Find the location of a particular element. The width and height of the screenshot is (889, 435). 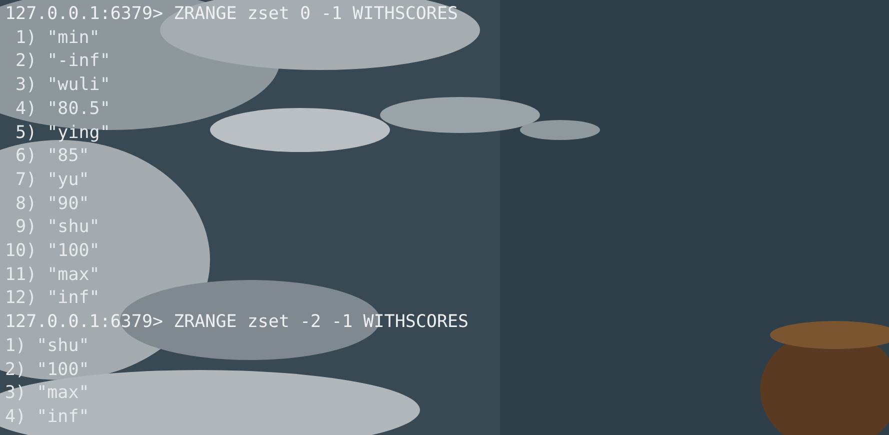

output-line: 5) "ying" is located at coordinates (62, 133).